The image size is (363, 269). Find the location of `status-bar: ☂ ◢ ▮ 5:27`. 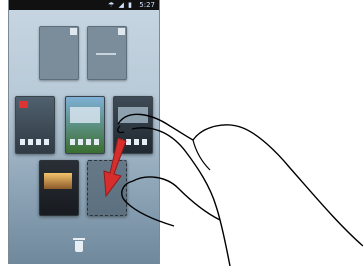

status-bar: ☂ ◢ ▮ 5:27 is located at coordinates (84, 5).